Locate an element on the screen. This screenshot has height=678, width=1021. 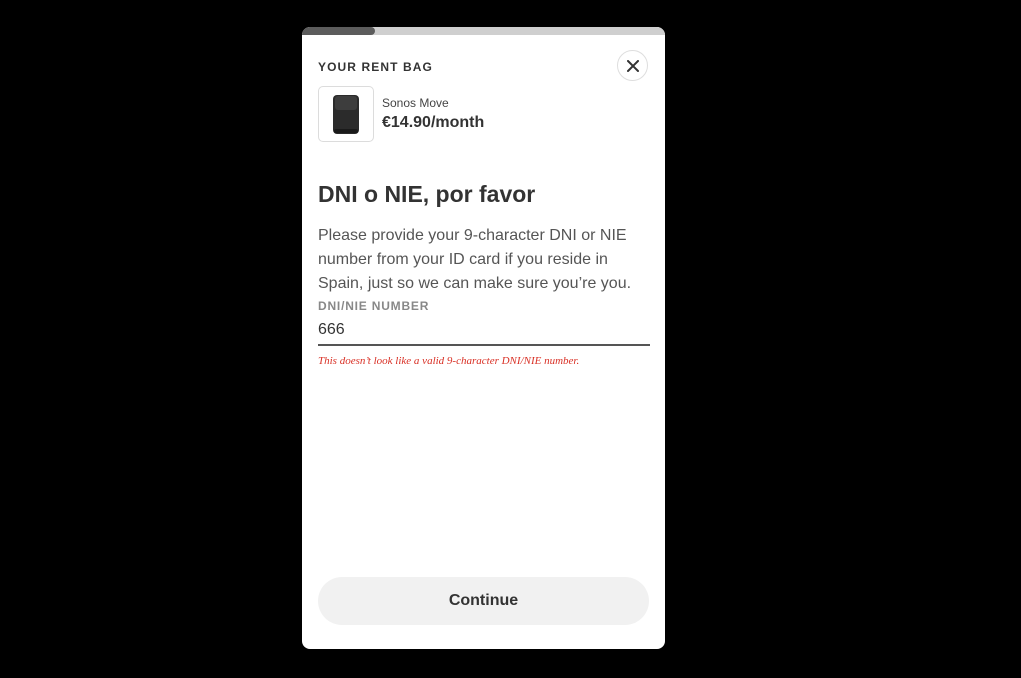
product-price: €14.90/month is located at coordinates (433, 122).